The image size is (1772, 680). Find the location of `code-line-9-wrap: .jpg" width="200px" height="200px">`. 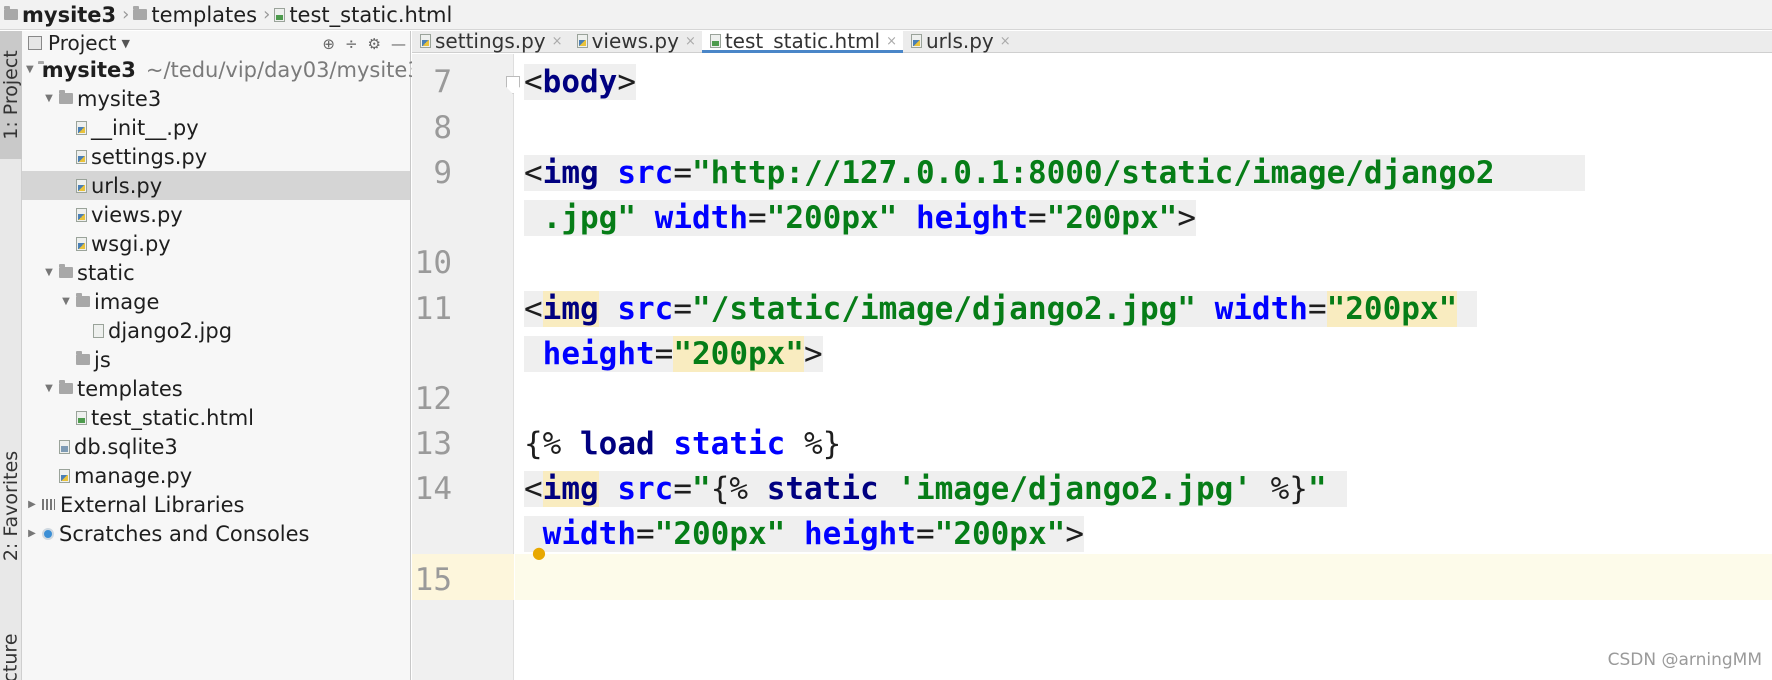

code-line-9-wrap: .jpg" width="200px" height="200px"> is located at coordinates (860, 218).